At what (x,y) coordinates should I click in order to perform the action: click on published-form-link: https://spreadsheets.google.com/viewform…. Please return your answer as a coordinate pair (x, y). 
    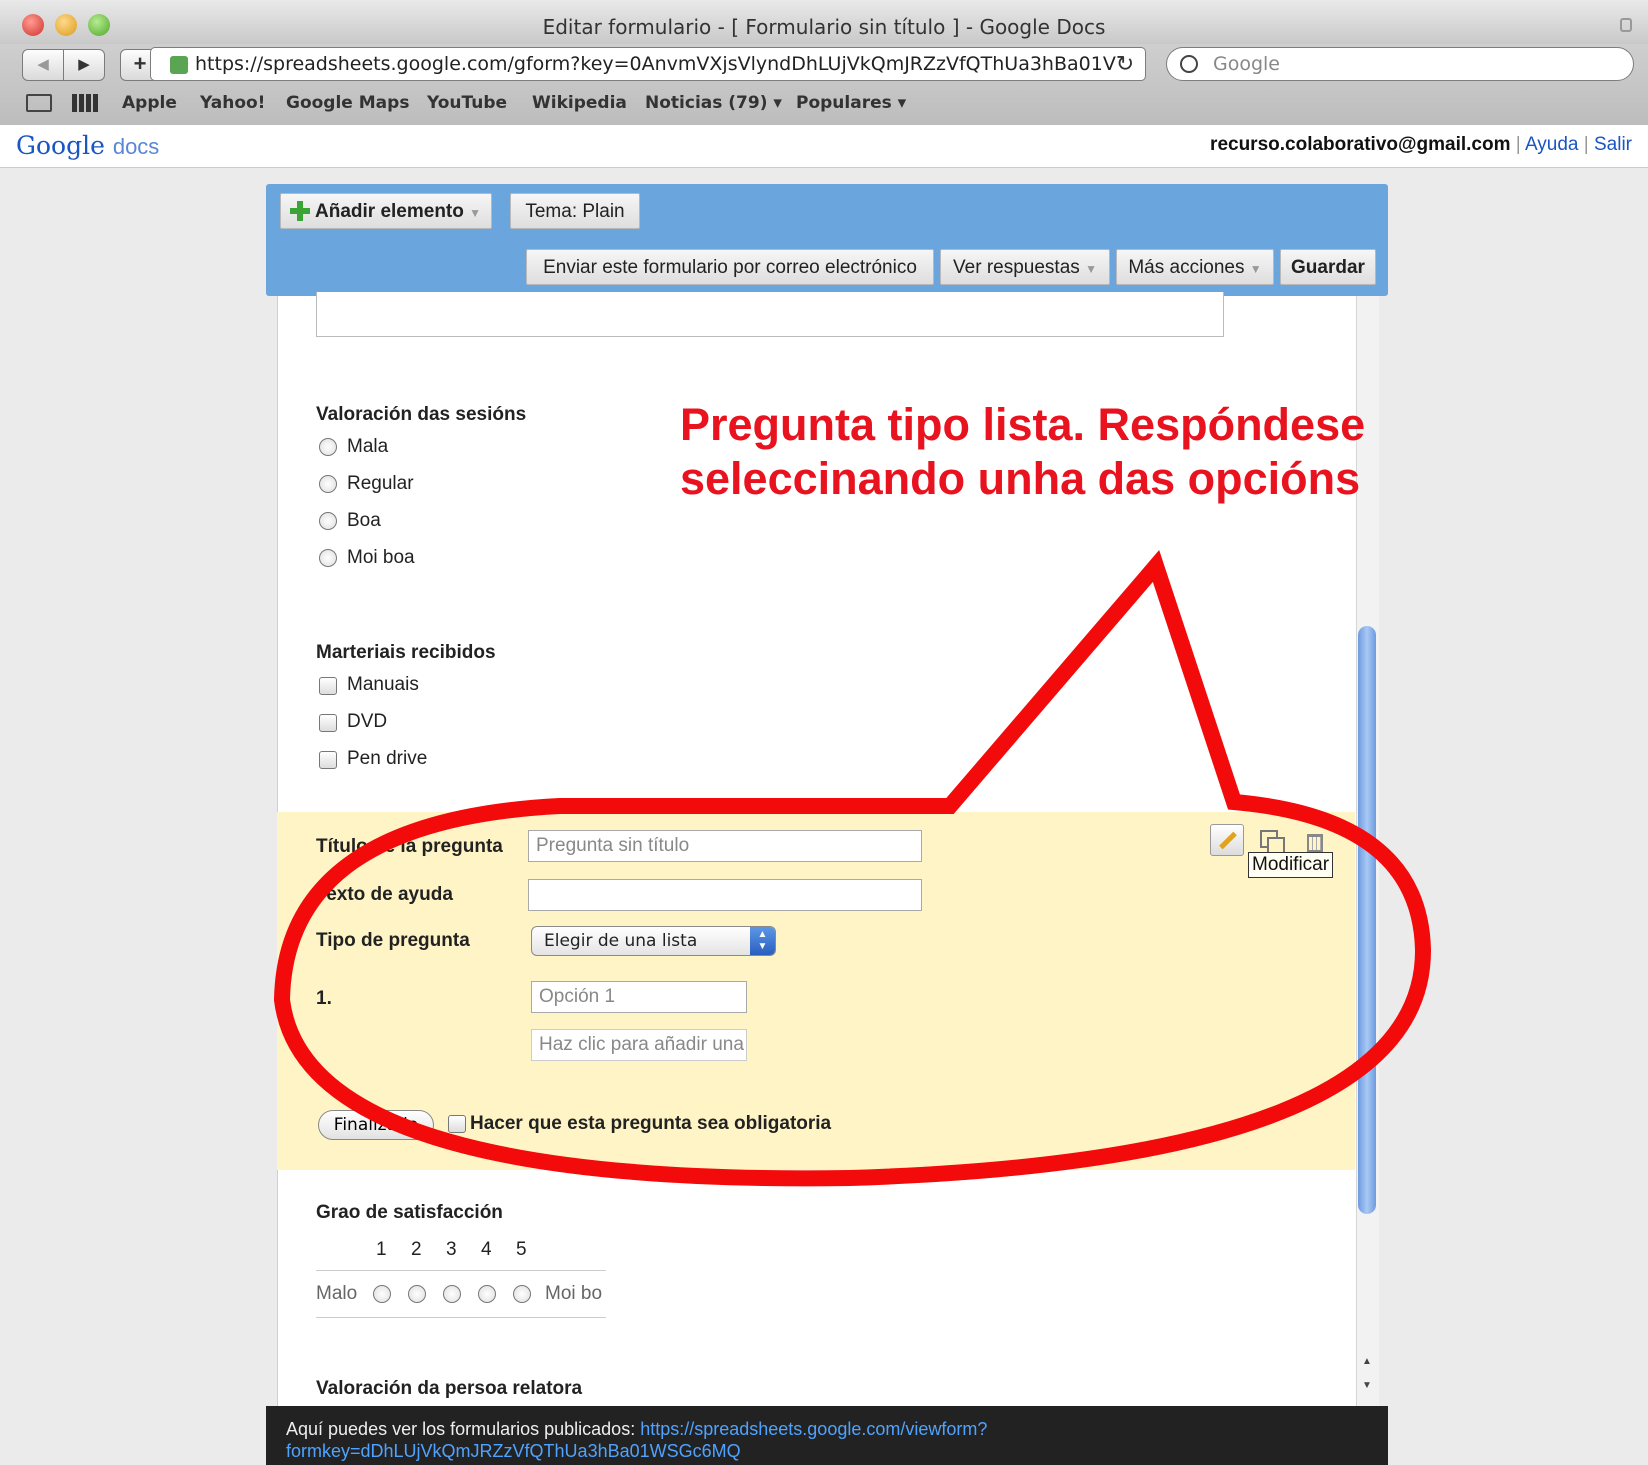
    Looking at the image, I should click on (813, 1429).